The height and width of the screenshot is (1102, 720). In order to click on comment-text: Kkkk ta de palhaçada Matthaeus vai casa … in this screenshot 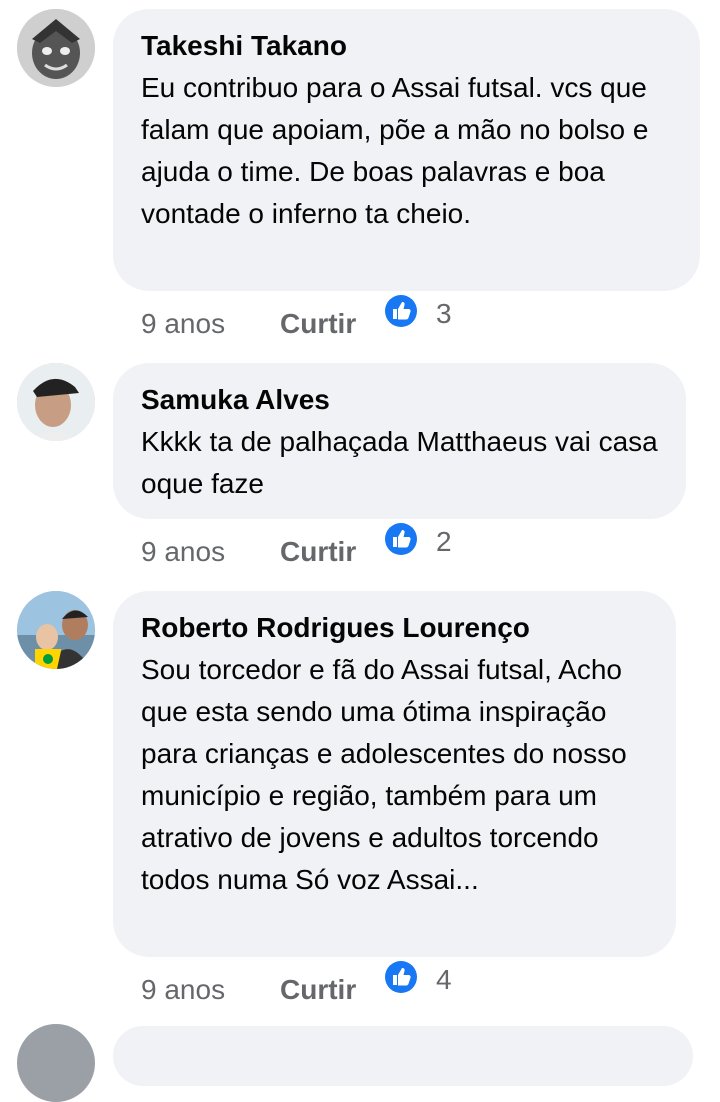, I will do `click(399, 462)`.